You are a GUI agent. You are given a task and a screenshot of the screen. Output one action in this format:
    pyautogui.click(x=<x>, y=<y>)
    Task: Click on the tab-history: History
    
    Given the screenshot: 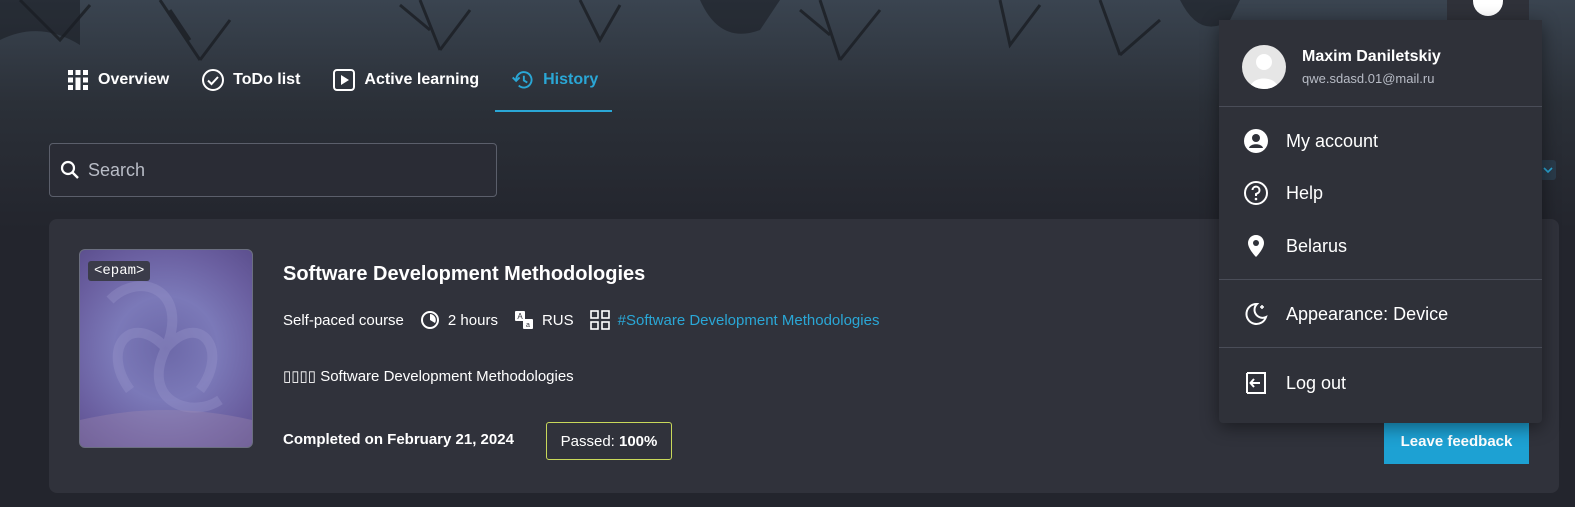 What is the action you would take?
    pyautogui.click(x=554, y=87)
    